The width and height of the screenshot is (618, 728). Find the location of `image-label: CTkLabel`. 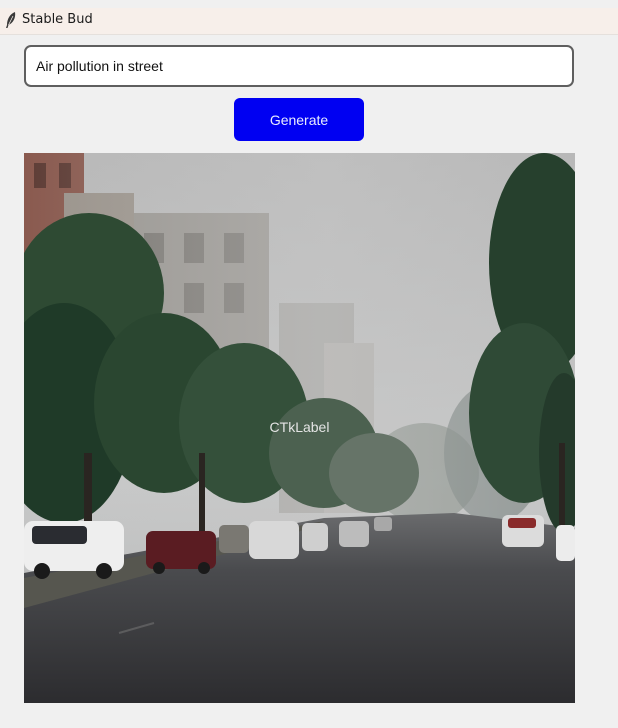

image-label: CTkLabel is located at coordinates (299, 427).